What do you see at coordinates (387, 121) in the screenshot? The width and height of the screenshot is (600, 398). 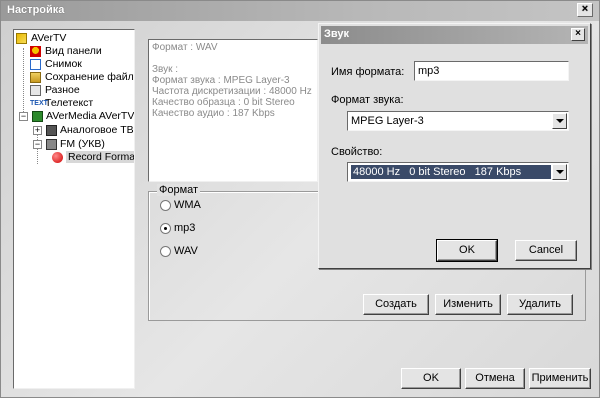 I see `sound-format-value: MPEG Layer-3` at bounding box center [387, 121].